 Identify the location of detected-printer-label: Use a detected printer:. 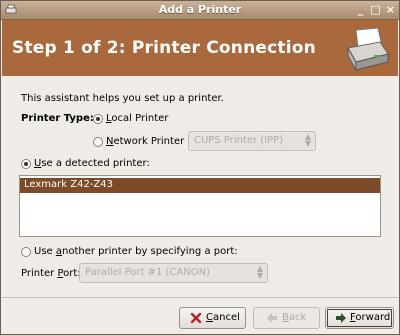
(92, 163).